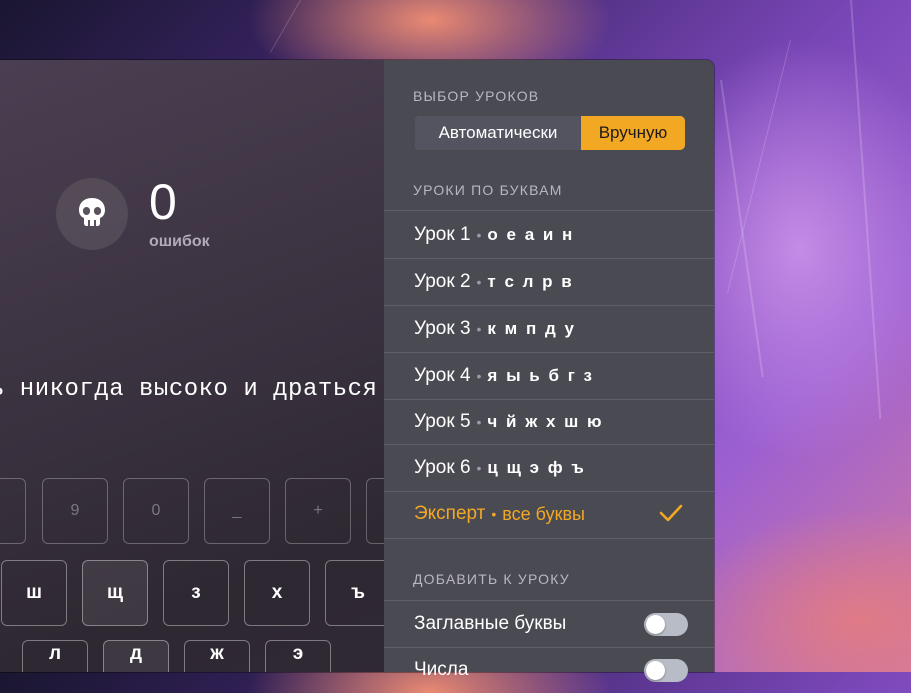  What do you see at coordinates (442, 328) in the screenshot?
I see `lesson-name: Урок 3` at bounding box center [442, 328].